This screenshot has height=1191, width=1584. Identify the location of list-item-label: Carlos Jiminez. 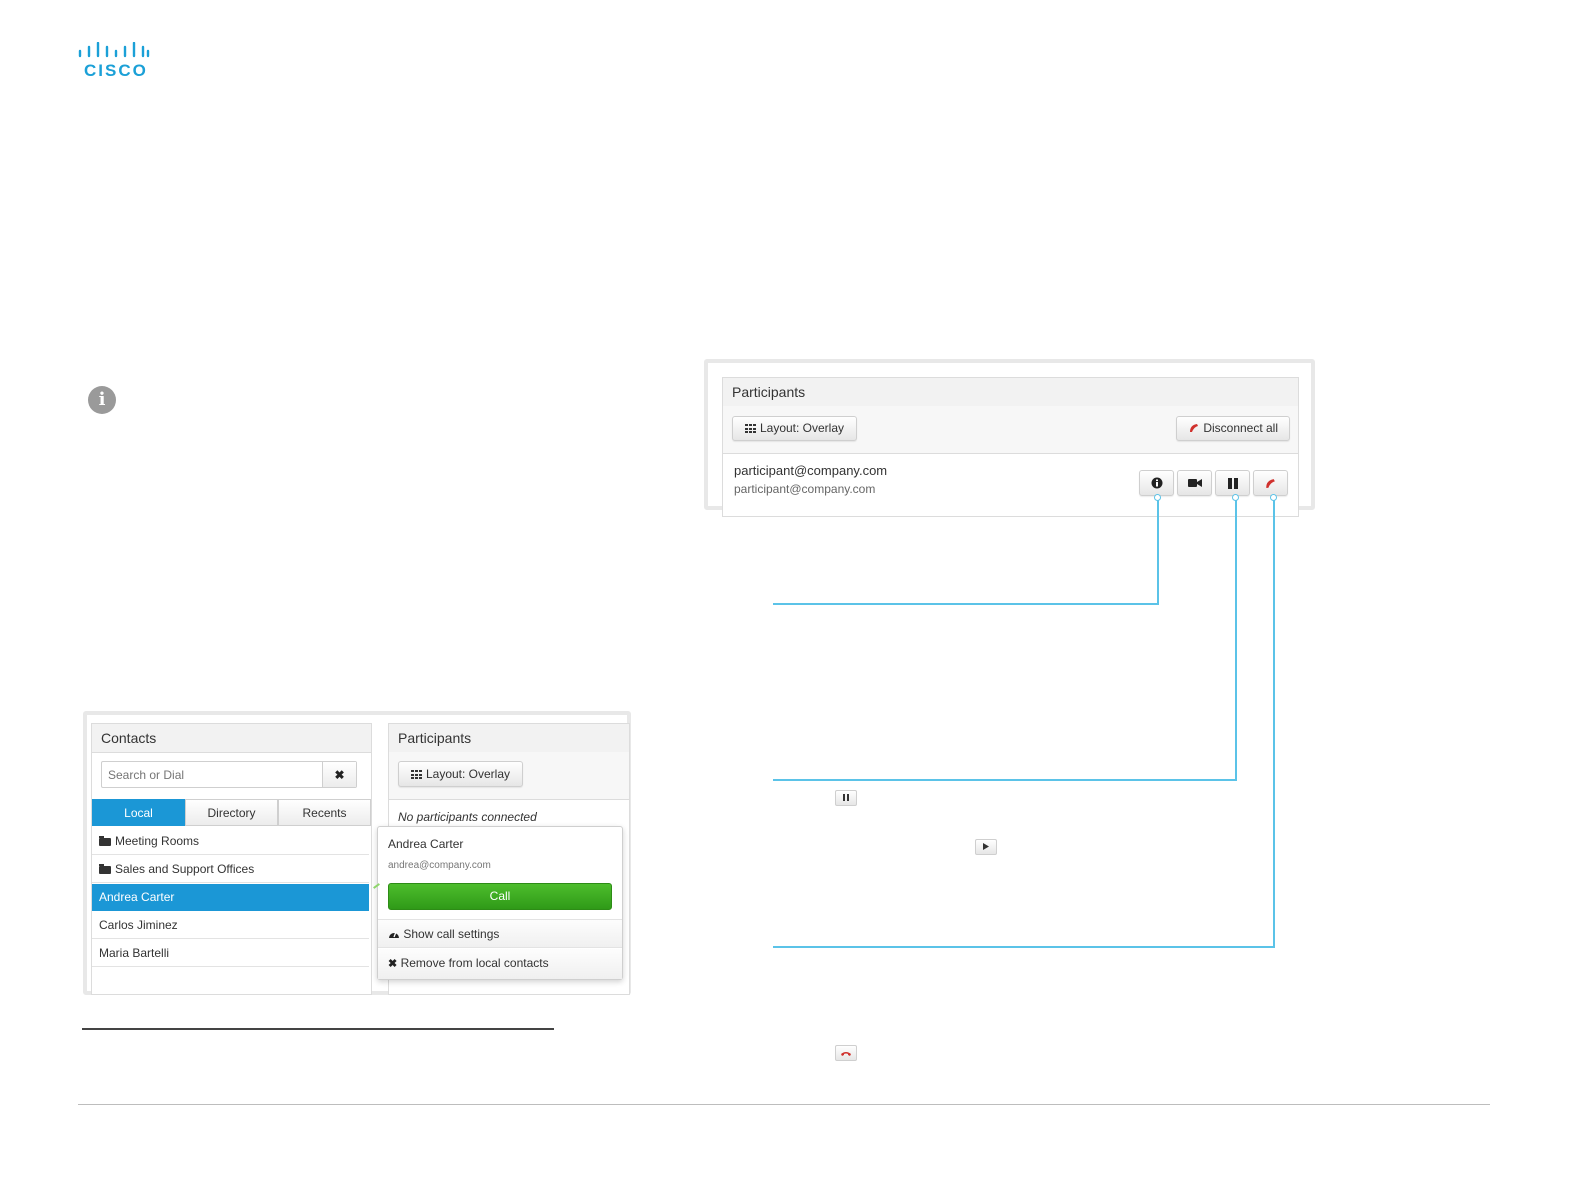
(138, 925).